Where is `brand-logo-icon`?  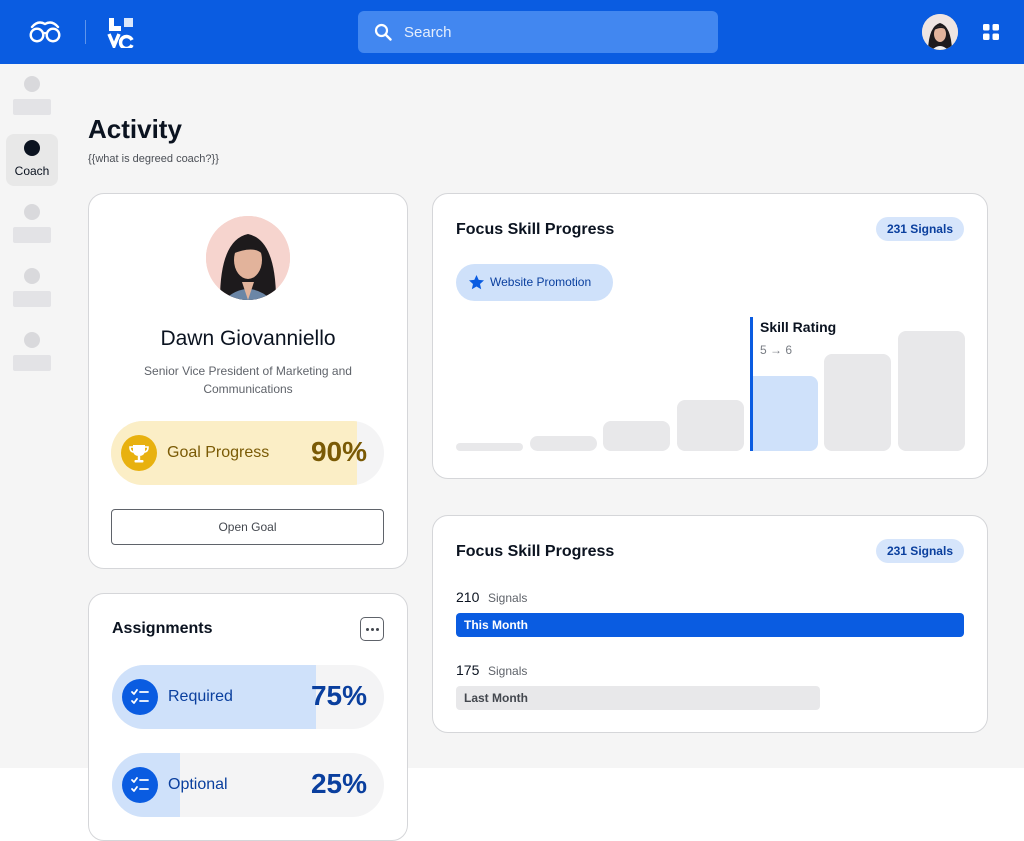 brand-logo-icon is located at coordinates (122, 32).